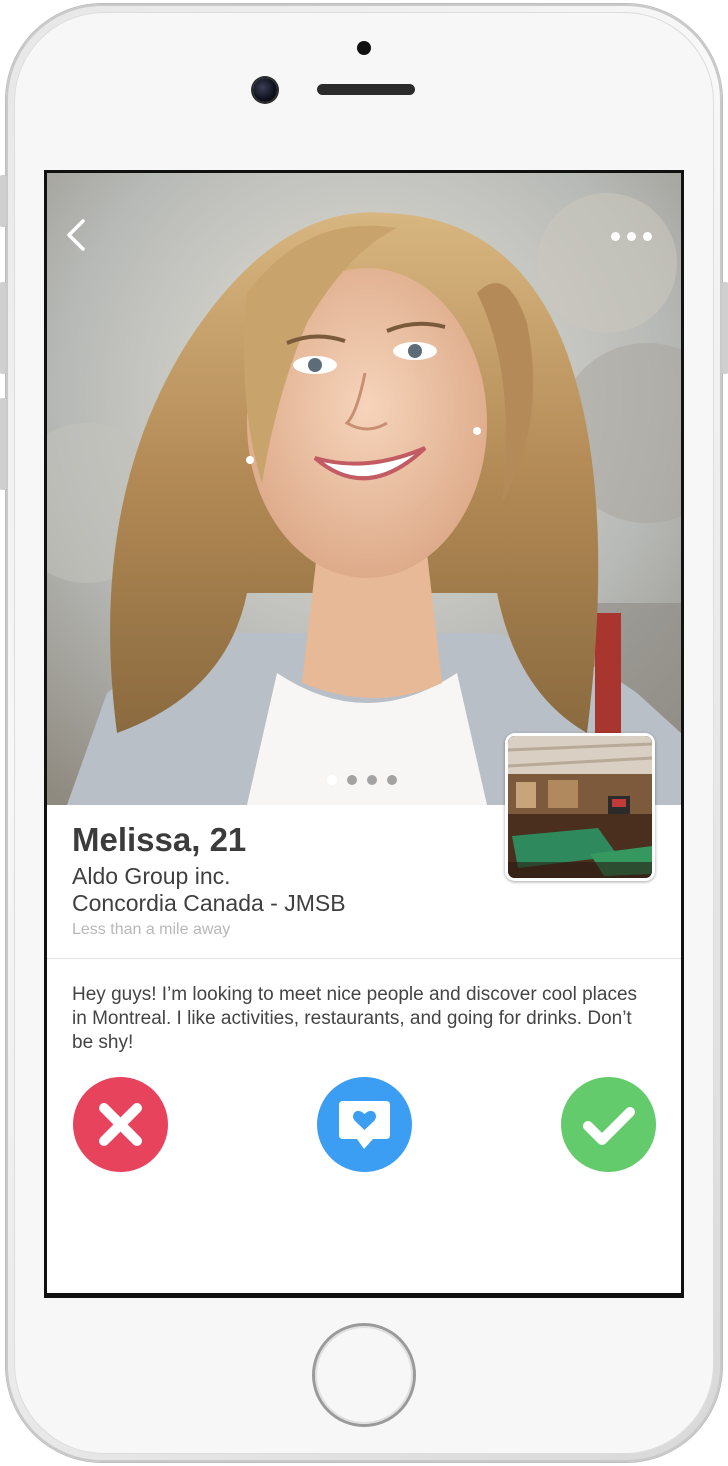  I want to click on pagination-dot-active, so click(332, 780).